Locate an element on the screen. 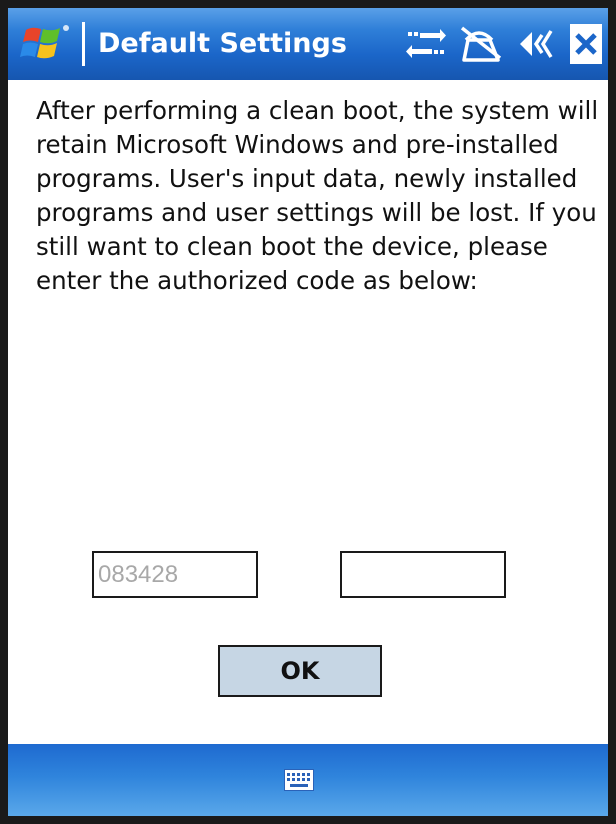  title-bar: Default Settings is located at coordinates (308, 44).